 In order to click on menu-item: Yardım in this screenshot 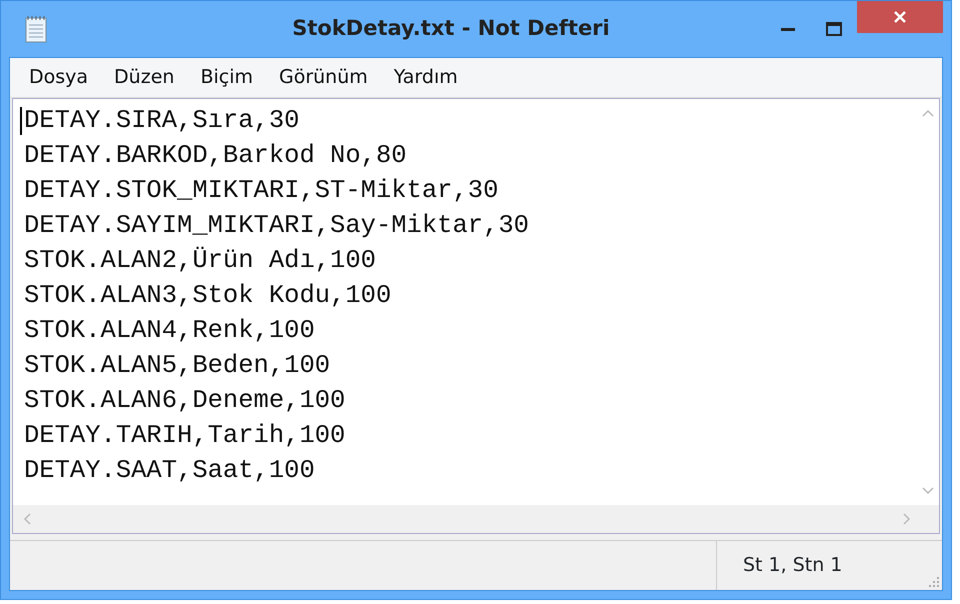, I will do `click(425, 77)`.